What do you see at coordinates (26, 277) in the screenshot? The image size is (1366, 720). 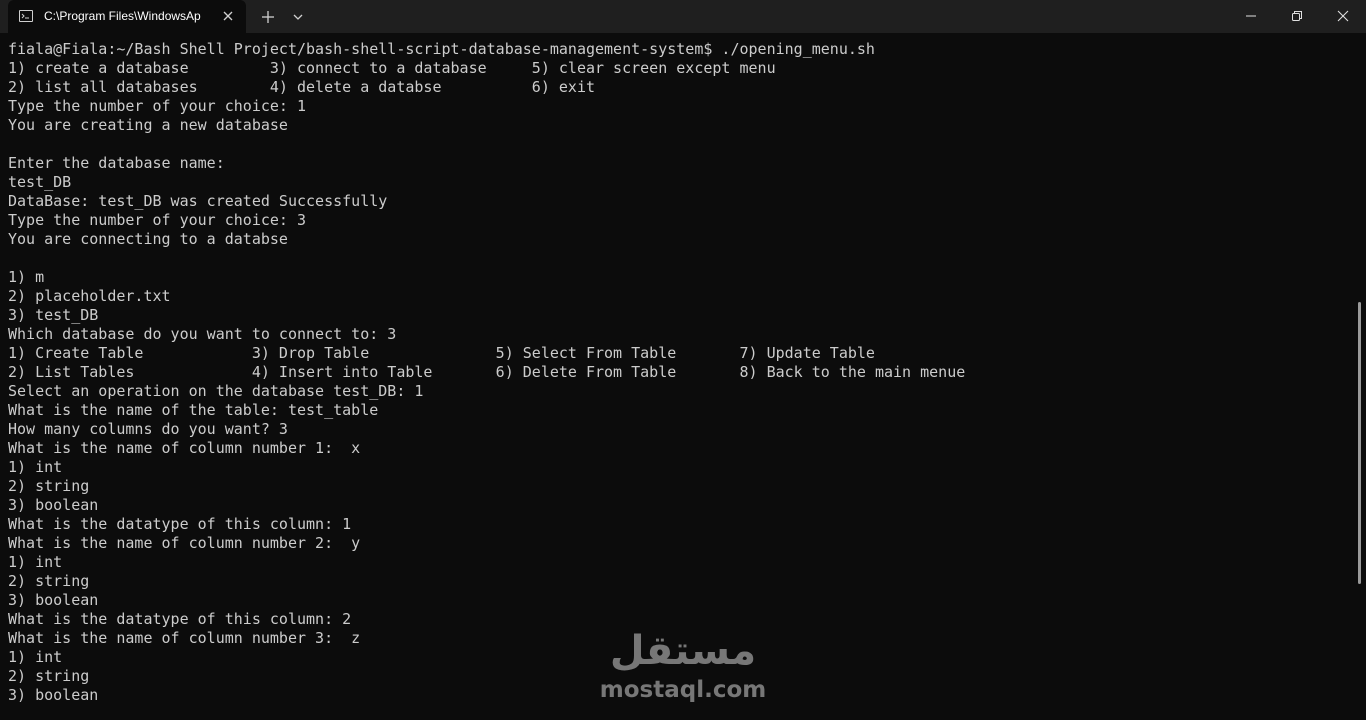 I see `terminal-line: 1) m` at bounding box center [26, 277].